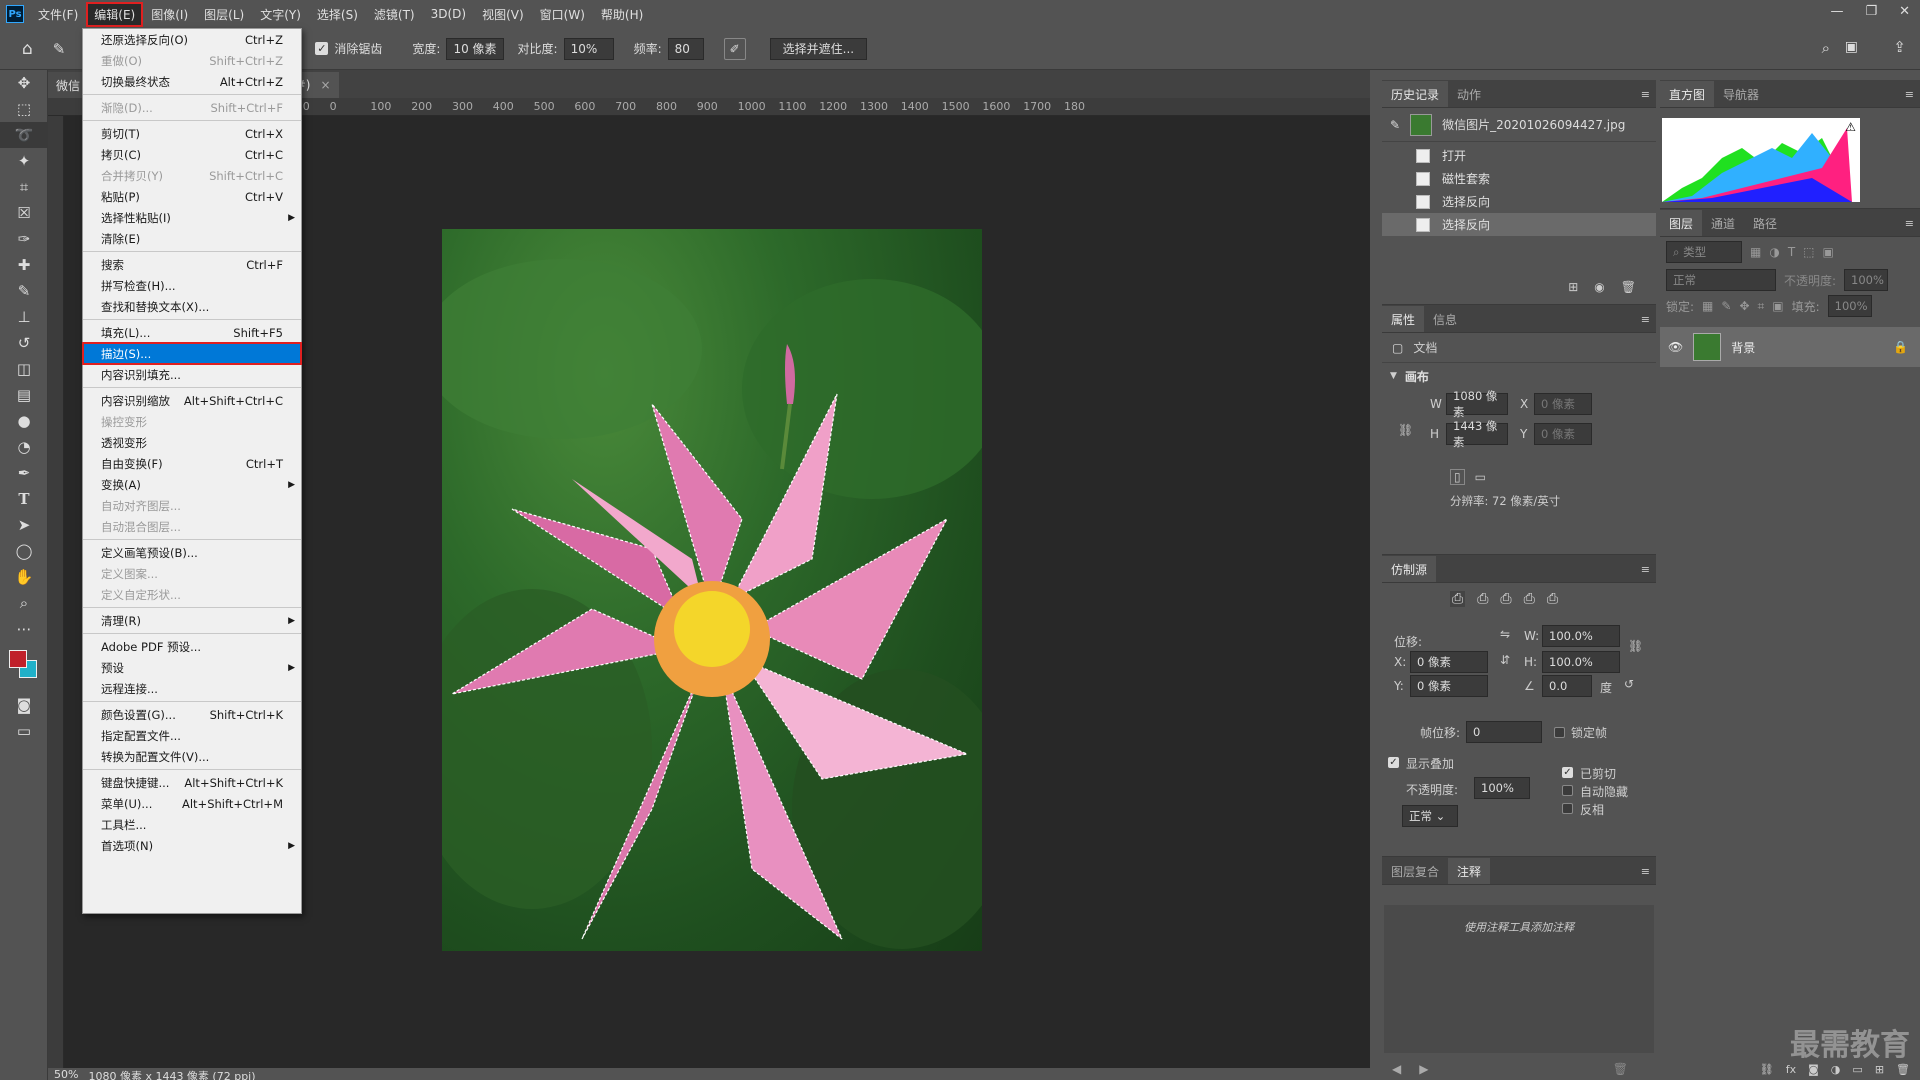 The height and width of the screenshot is (1080, 1920). I want to click on filter-pixel-icon: ▦, so click(1755, 252).